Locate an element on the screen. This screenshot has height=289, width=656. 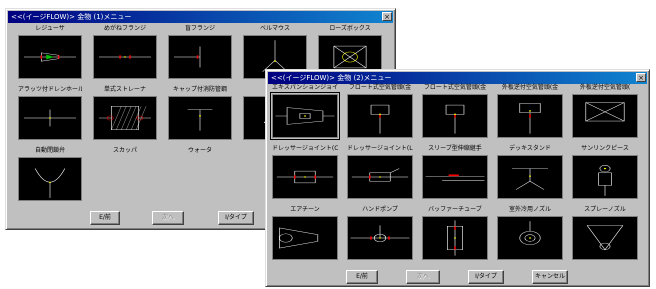
drain-icon is located at coordinates (50, 118).